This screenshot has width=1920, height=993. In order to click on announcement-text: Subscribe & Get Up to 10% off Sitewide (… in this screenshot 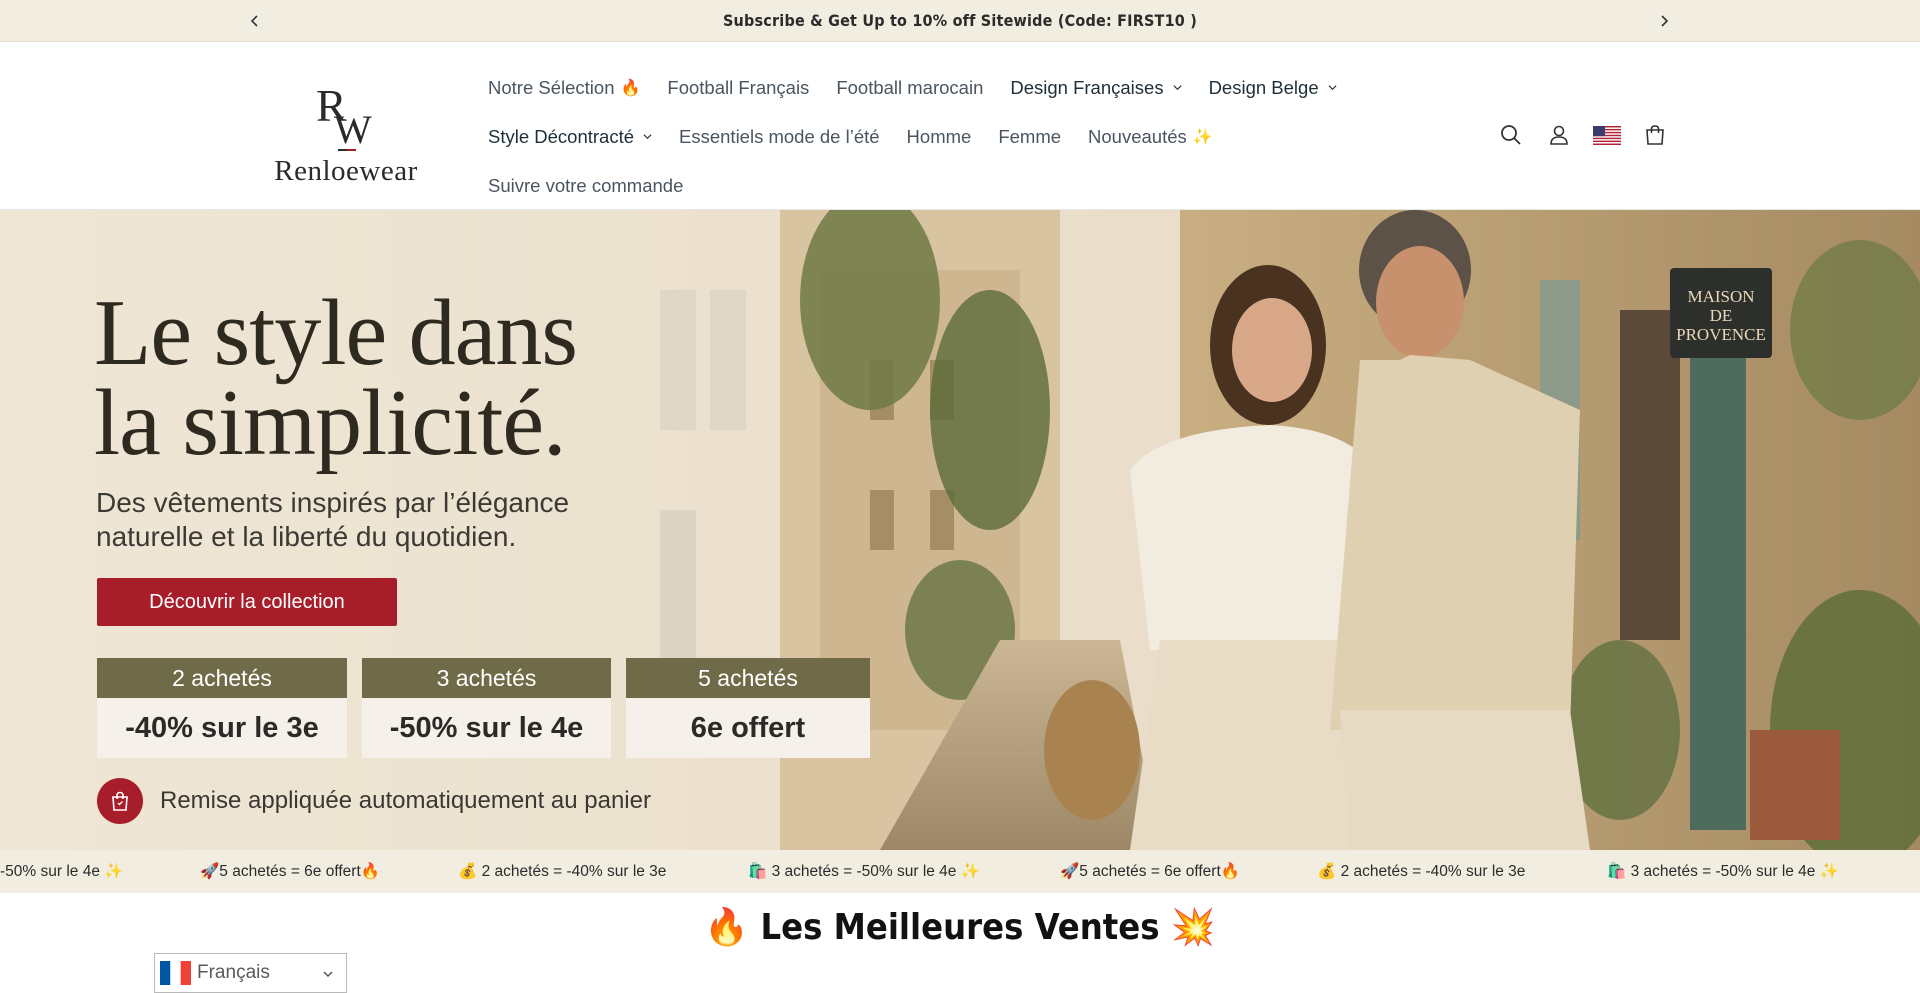, I will do `click(960, 20)`.